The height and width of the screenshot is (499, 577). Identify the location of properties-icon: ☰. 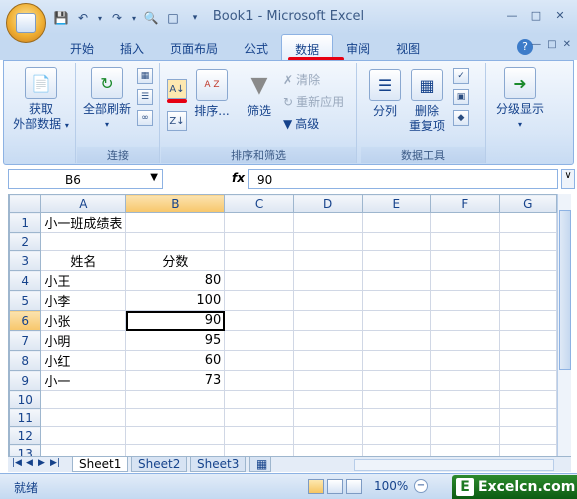
(145, 97).